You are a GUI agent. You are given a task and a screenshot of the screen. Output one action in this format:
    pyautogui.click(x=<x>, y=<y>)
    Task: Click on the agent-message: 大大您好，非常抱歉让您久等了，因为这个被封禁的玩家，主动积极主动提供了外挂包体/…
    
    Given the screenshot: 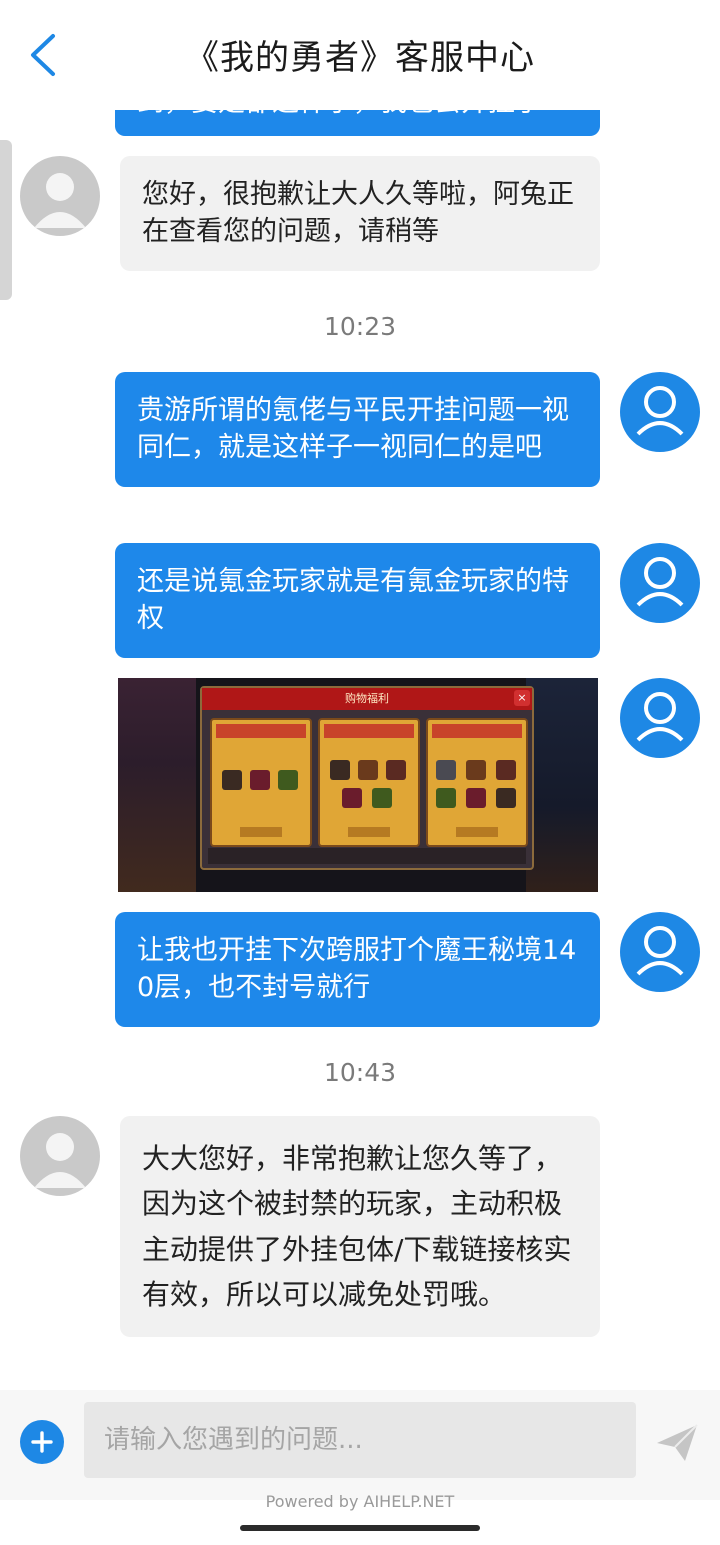 What is the action you would take?
    pyautogui.click(x=360, y=1227)
    